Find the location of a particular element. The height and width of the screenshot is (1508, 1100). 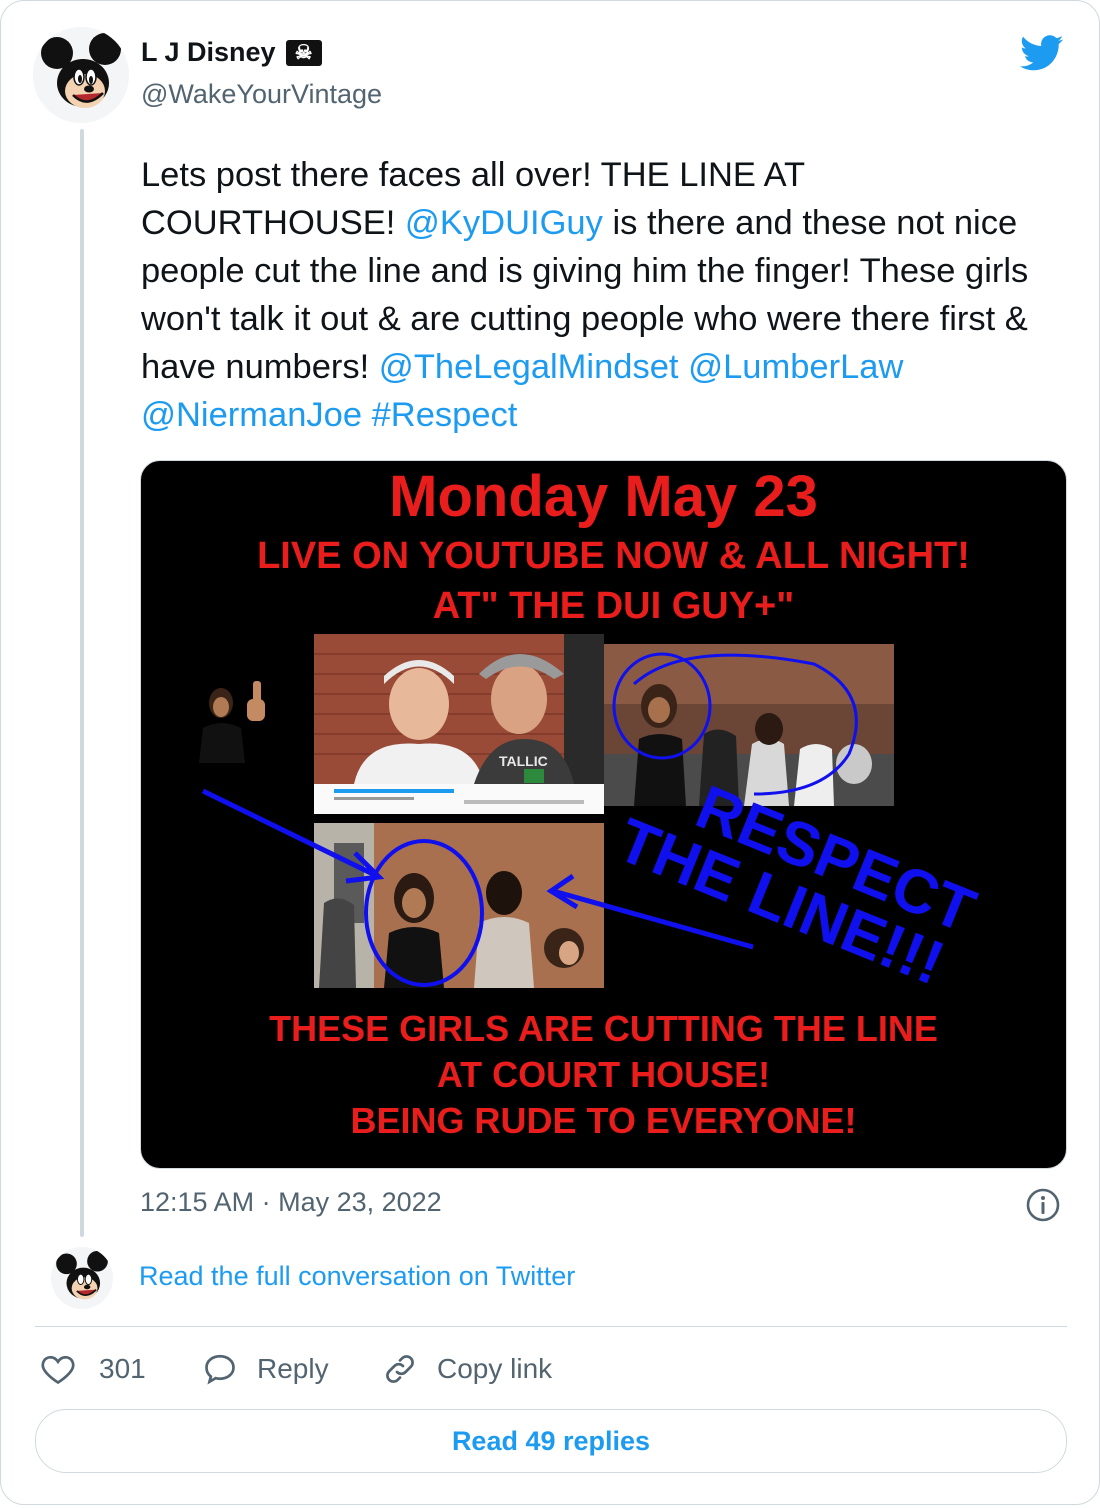

read-full-conversation-link: Read the full conversation on Twitter is located at coordinates (357, 1276).